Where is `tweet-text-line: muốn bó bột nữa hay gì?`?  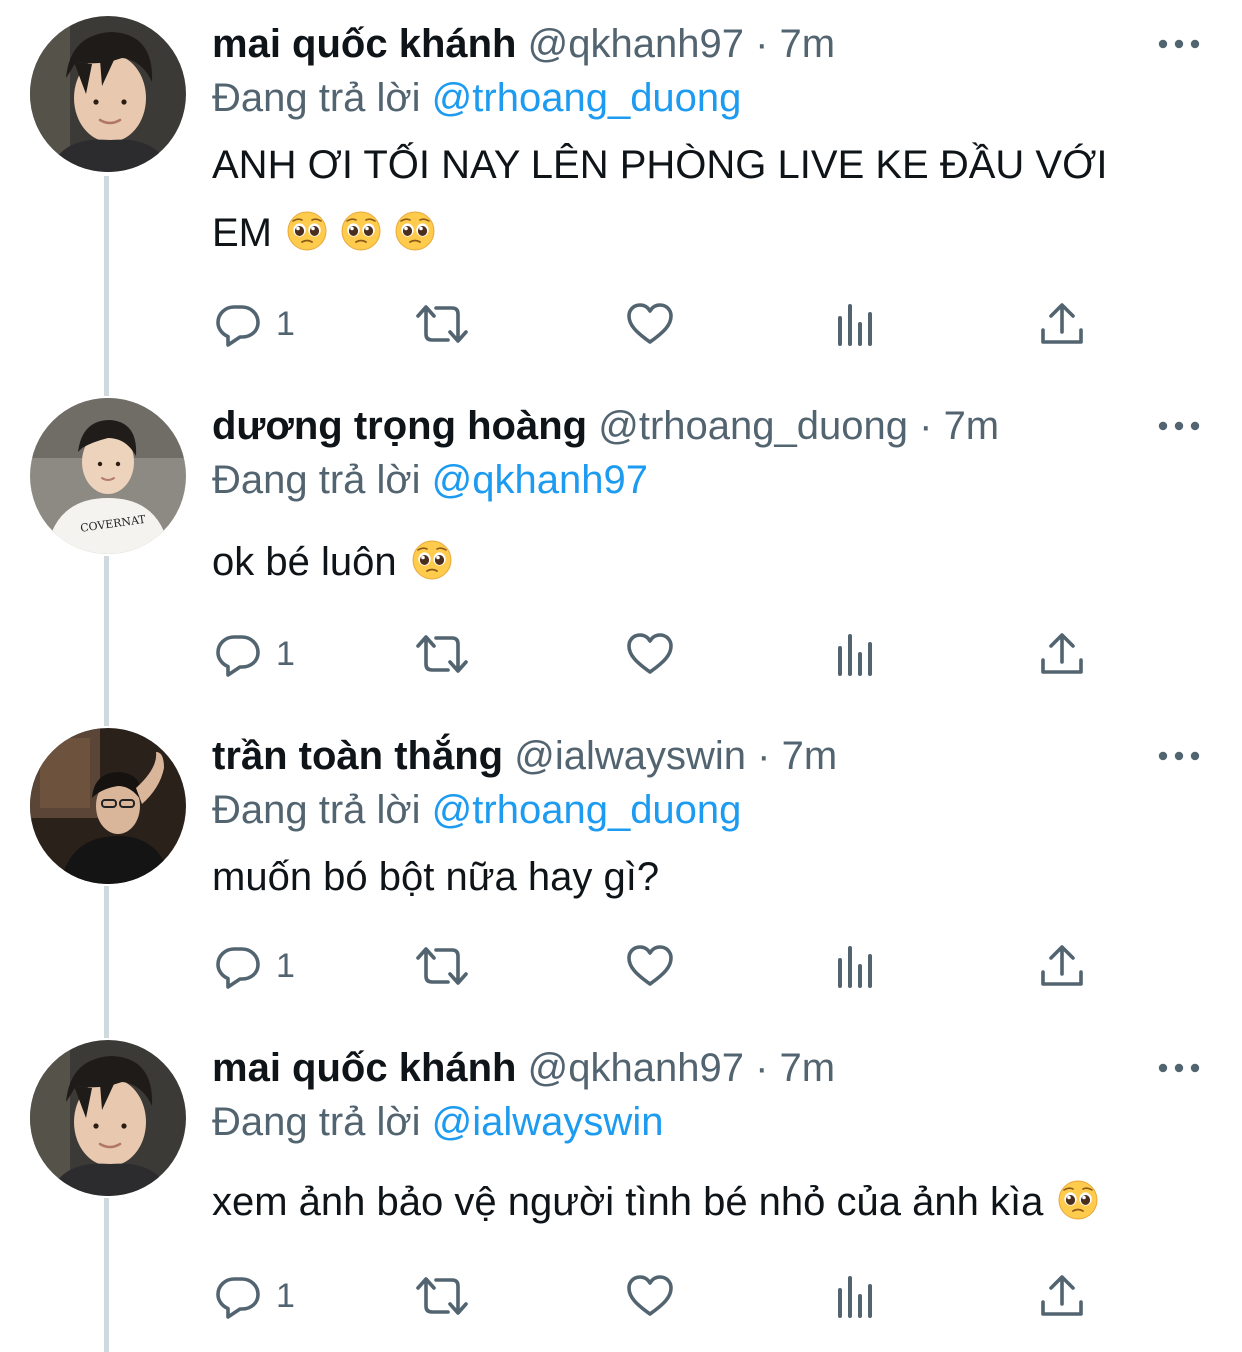 tweet-text-line: muốn bó bột nữa hay gì? is located at coordinates (436, 877).